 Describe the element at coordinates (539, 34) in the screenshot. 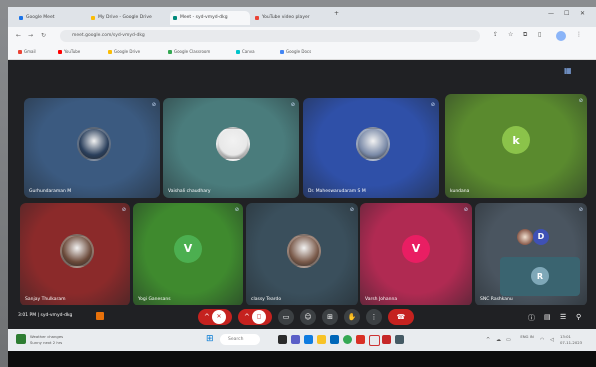

I see `sidepanel-icon: ▯` at that location.